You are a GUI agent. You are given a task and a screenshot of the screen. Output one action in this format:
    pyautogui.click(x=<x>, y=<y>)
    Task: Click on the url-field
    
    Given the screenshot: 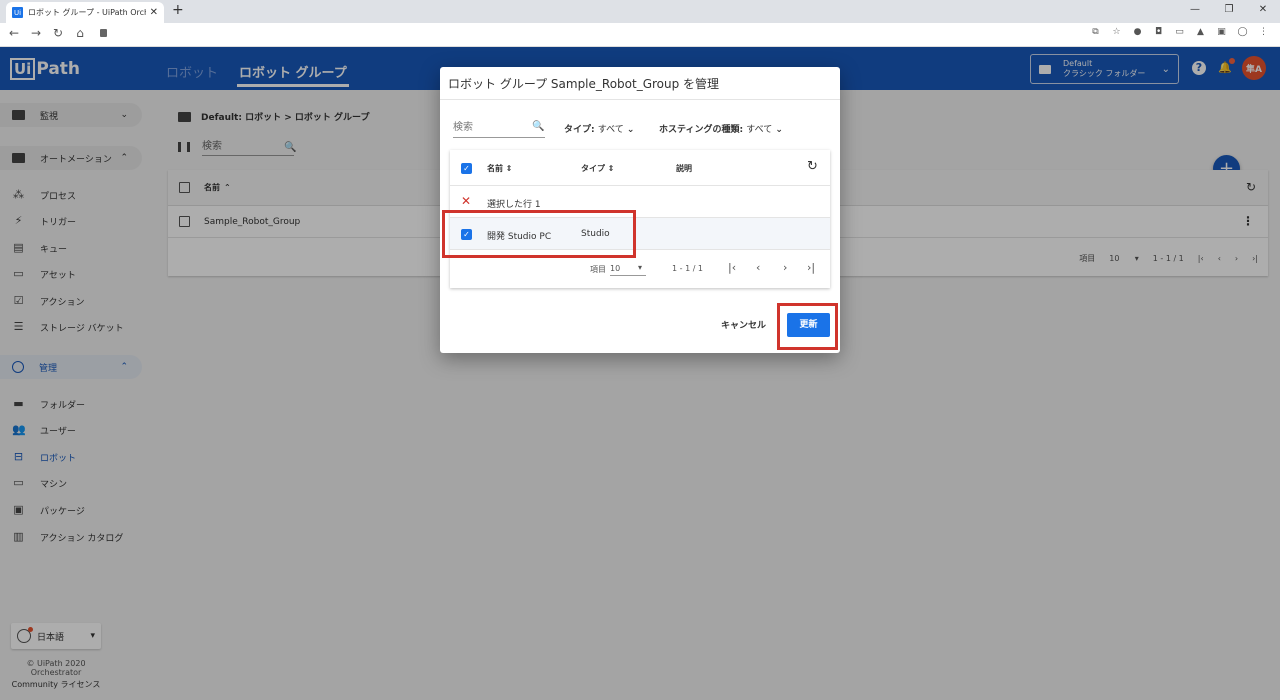 What is the action you would take?
    pyautogui.click(x=662, y=34)
    